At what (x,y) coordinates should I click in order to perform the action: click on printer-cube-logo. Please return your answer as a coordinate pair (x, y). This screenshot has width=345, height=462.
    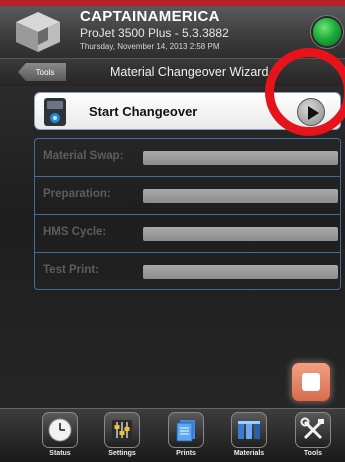
    Looking at the image, I should click on (38, 32).